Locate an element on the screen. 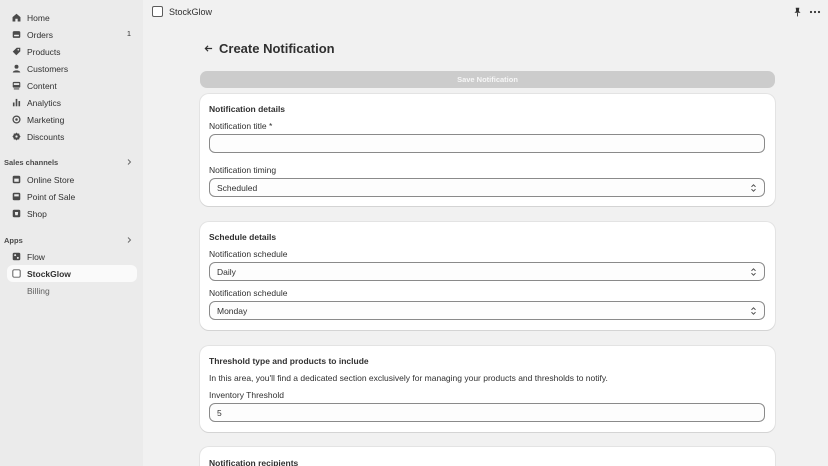 Image resolution: width=828 pixels, height=466 pixels. sidebar-item-label: Billing is located at coordinates (38, 290).